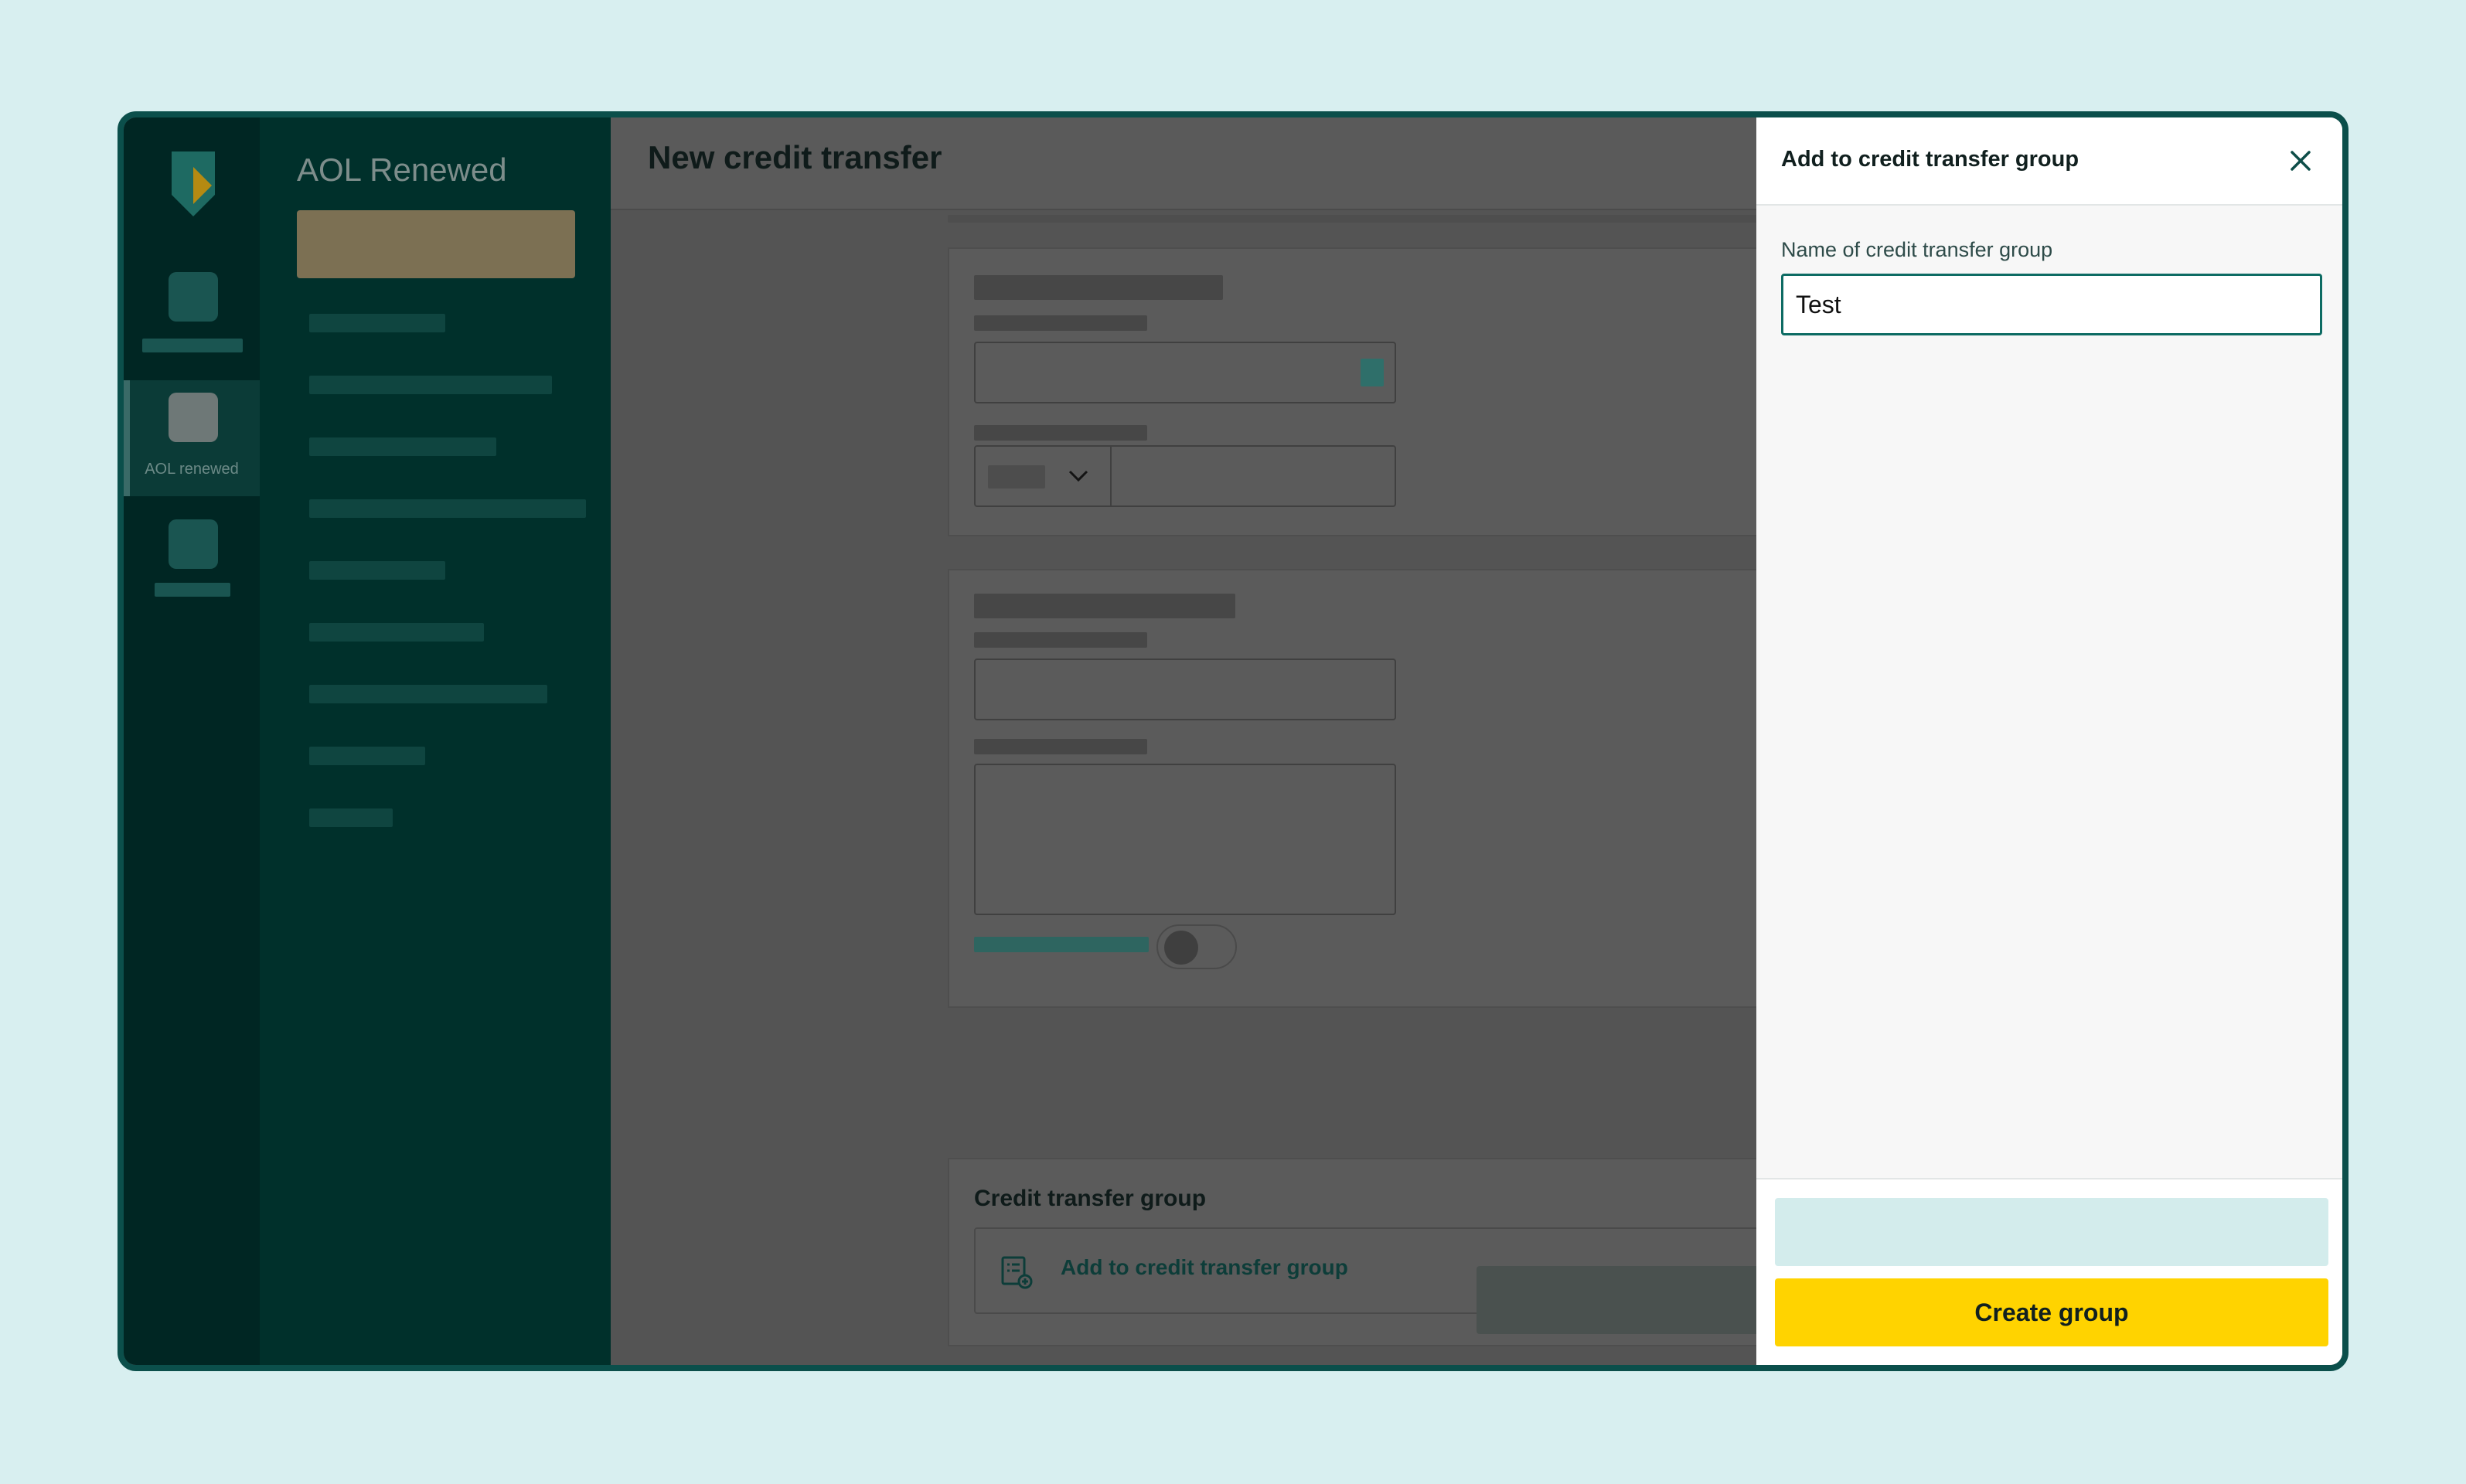  Describe the element at coordinates (1185, 839) in the screenshot. I see `textarea-field` at that location.